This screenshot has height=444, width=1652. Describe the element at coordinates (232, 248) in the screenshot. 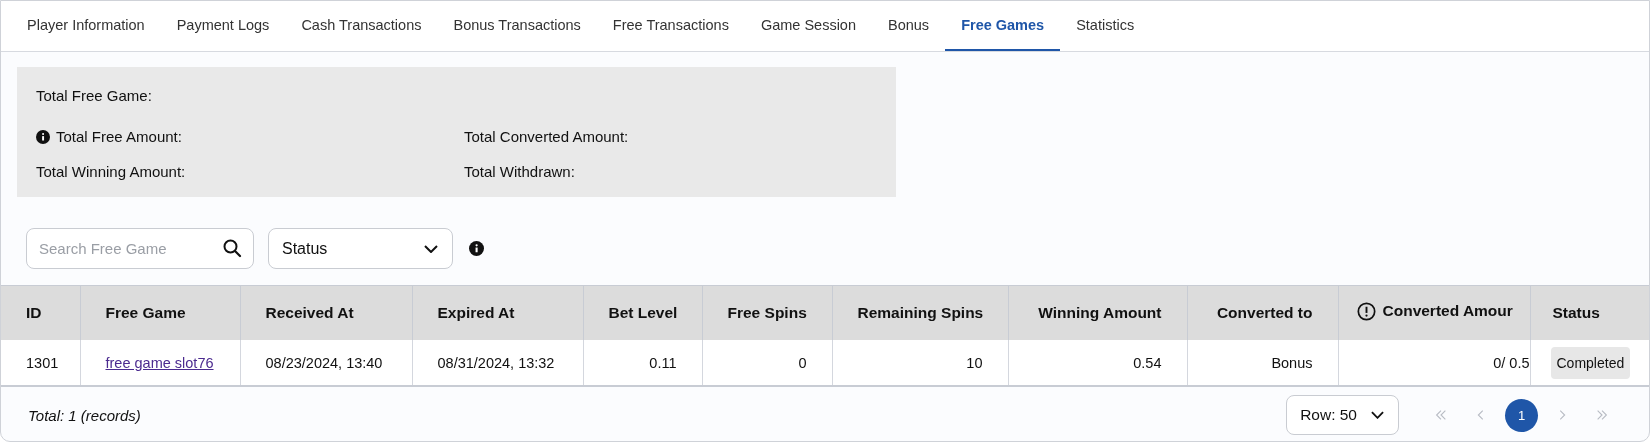

I see `search-icon` at that location.